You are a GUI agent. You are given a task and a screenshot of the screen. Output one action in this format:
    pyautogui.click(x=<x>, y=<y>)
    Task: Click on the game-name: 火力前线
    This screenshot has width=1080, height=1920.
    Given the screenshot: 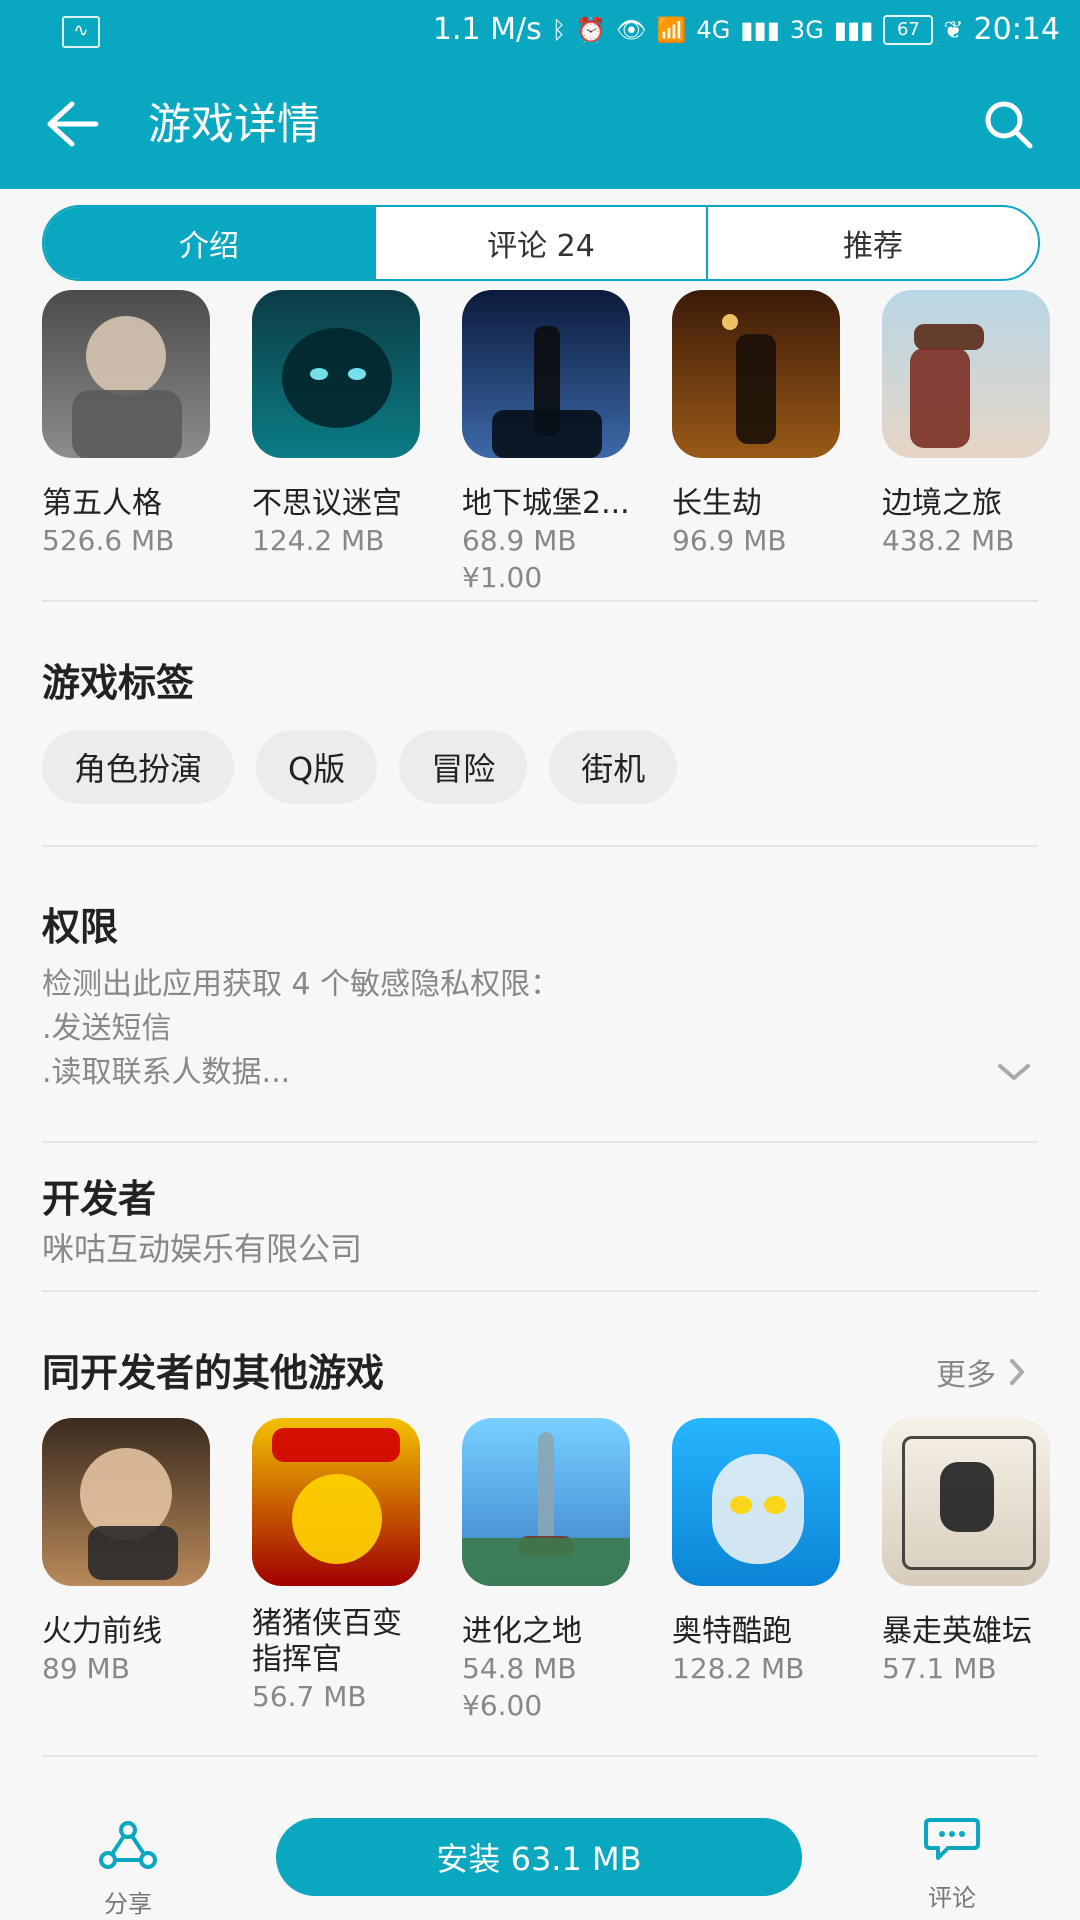 What is the action you would take?
    pyautogui.click(x=102, y=1631)
    